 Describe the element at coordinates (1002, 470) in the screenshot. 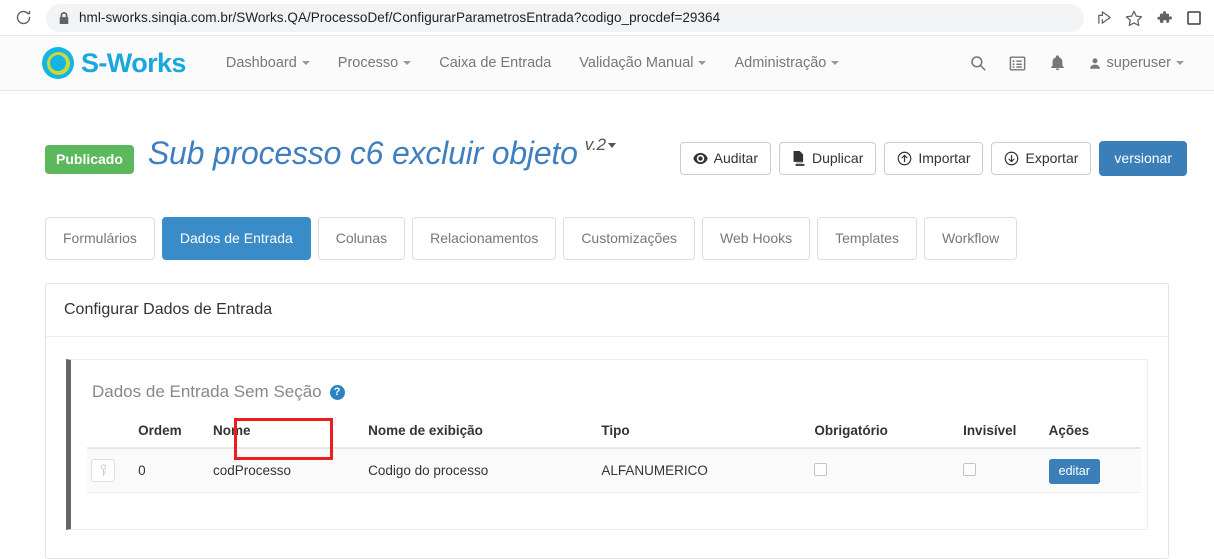

I see `cell-invisivel` at that location.